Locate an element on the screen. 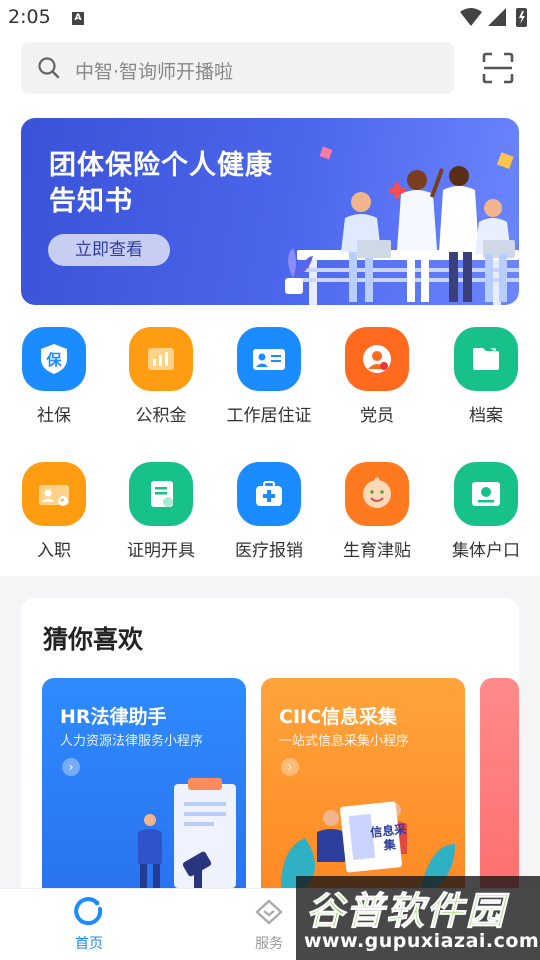  service-label: 公积金 is located at coordinates (161, 416).